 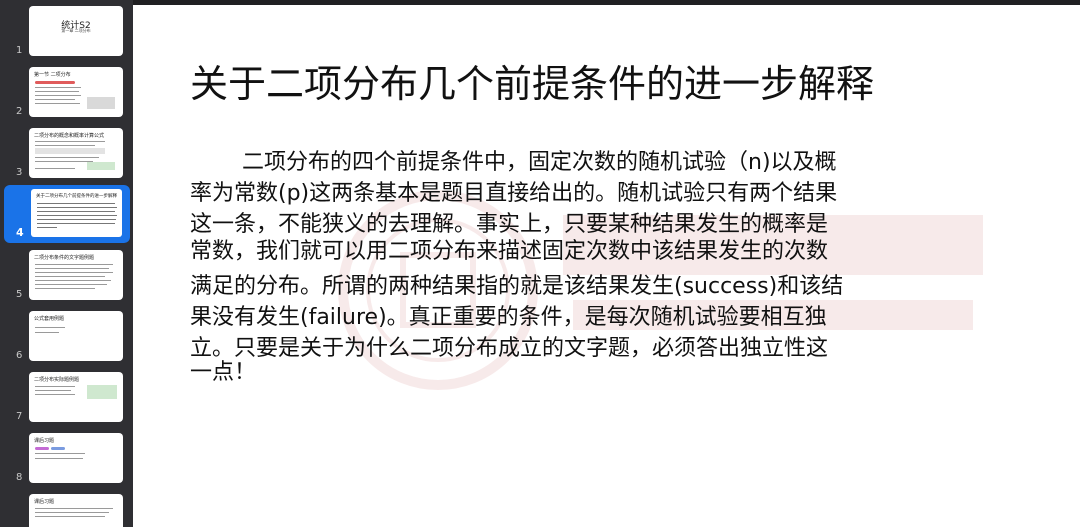 What do you see at coordinates (19, 50) in the screenshot?
I see `slide-number: 1` at bounding box center [19, 50].